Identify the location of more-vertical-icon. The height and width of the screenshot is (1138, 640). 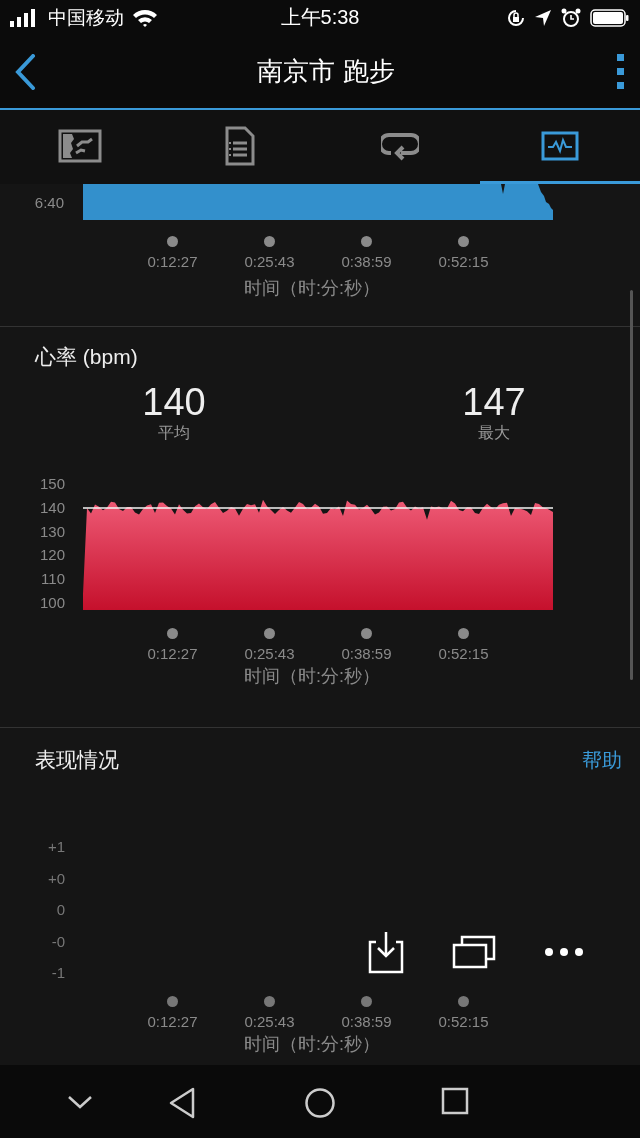
(621, 71).